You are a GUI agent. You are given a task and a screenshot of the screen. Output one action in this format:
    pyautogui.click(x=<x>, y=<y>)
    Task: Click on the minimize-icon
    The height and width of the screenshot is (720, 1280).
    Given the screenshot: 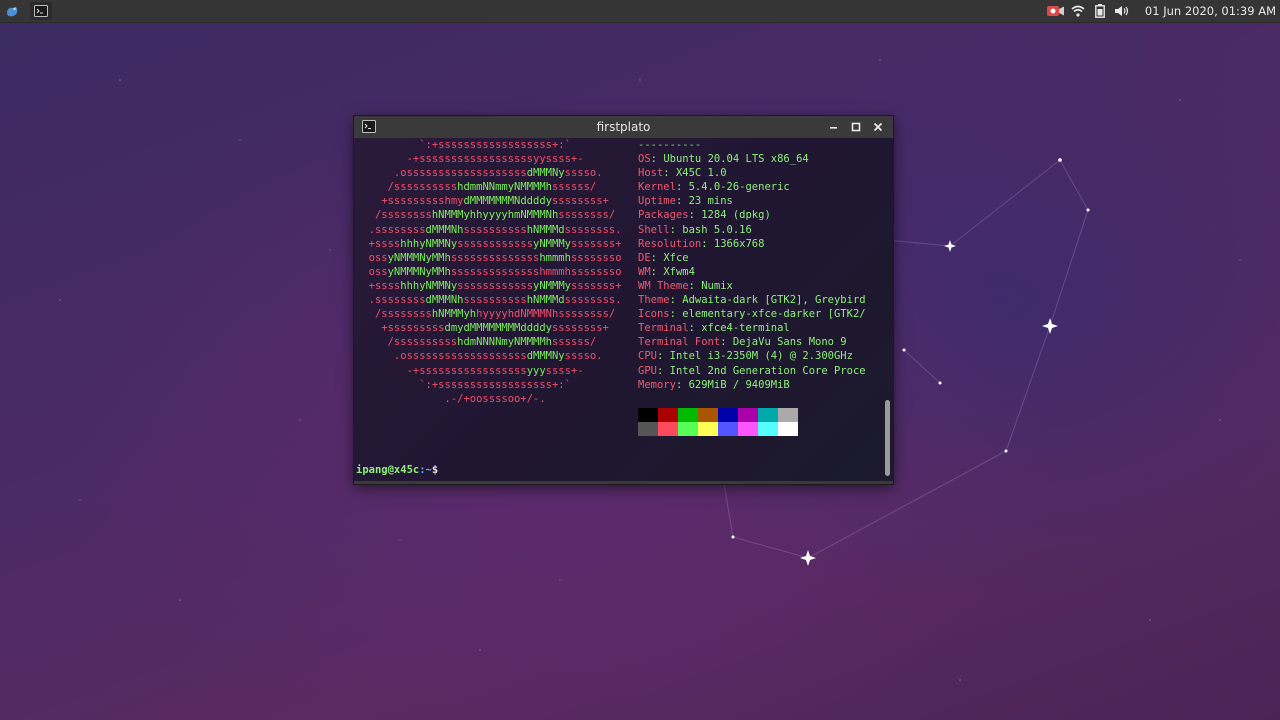 What is the action you would take?
    pyautogui.click(x=833, y=128)
    